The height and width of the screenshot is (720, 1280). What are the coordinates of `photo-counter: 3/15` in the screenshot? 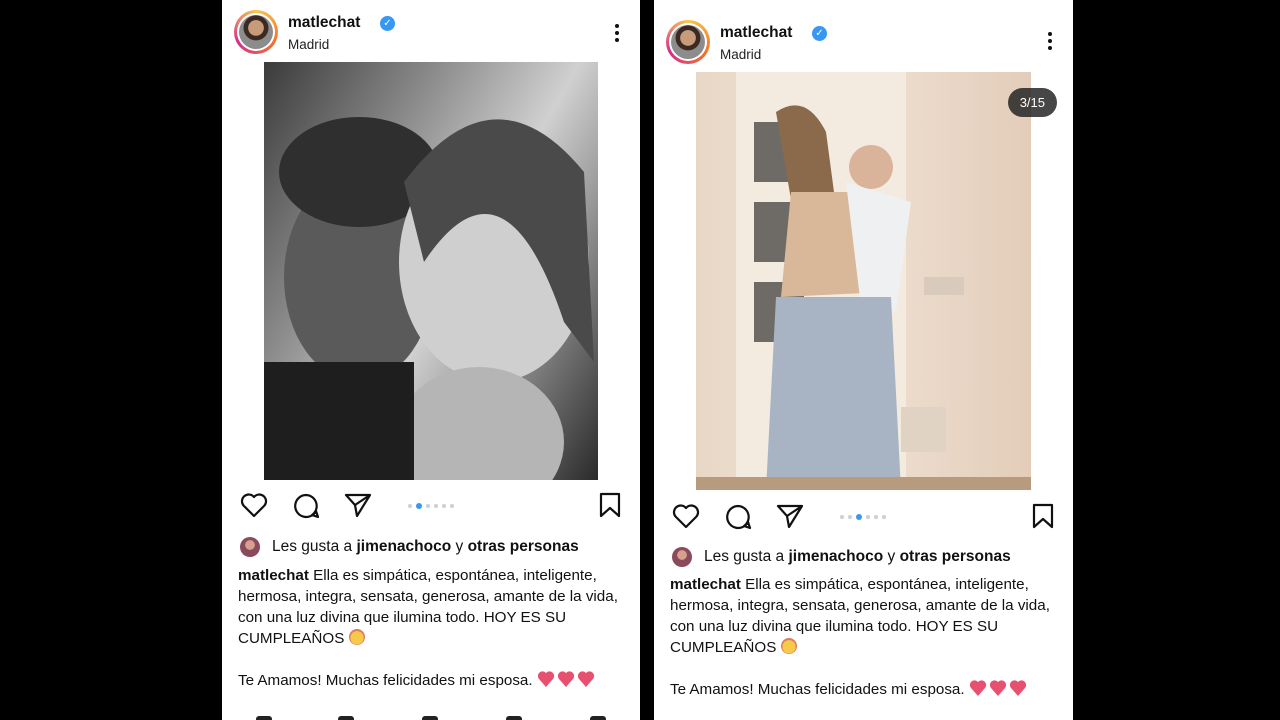 It's located at (1032, 102).